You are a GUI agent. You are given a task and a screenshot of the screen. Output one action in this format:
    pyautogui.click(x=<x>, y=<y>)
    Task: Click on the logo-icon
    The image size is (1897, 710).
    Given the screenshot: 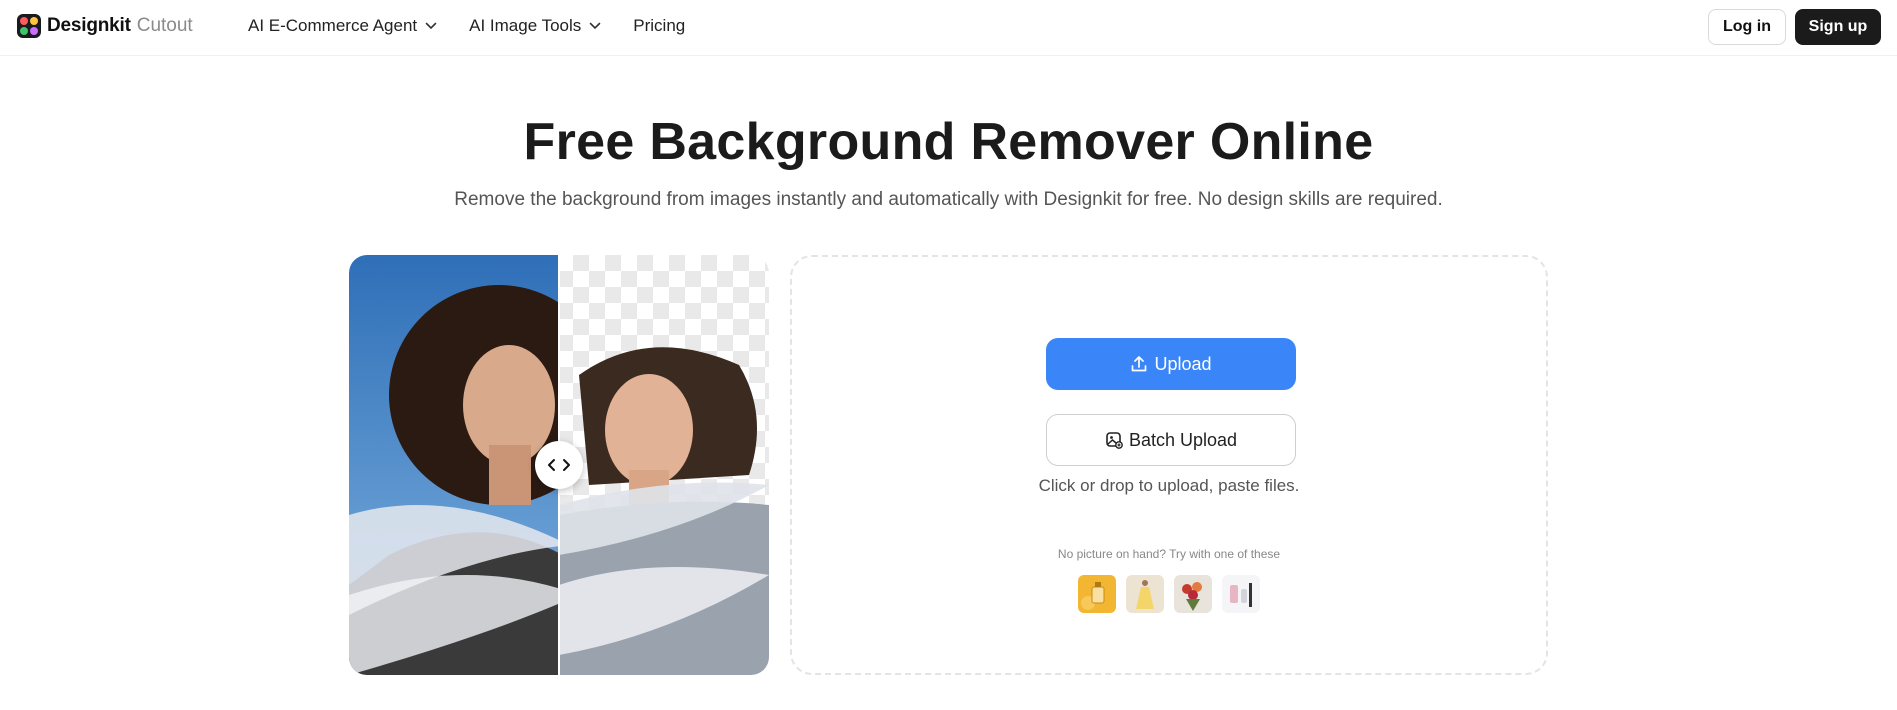 What is the action you would take?
    pyautogui.click(x=29, y=26)
    